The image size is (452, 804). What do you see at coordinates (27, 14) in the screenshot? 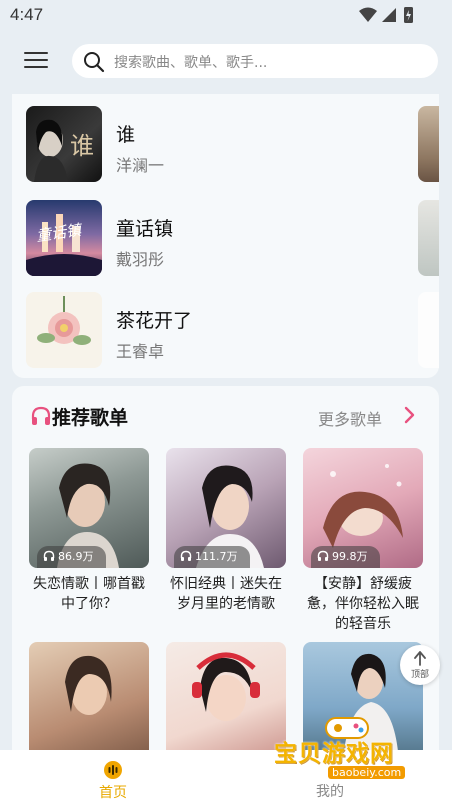
I see `status-time: 4:47` at bounding box center [27, 14].